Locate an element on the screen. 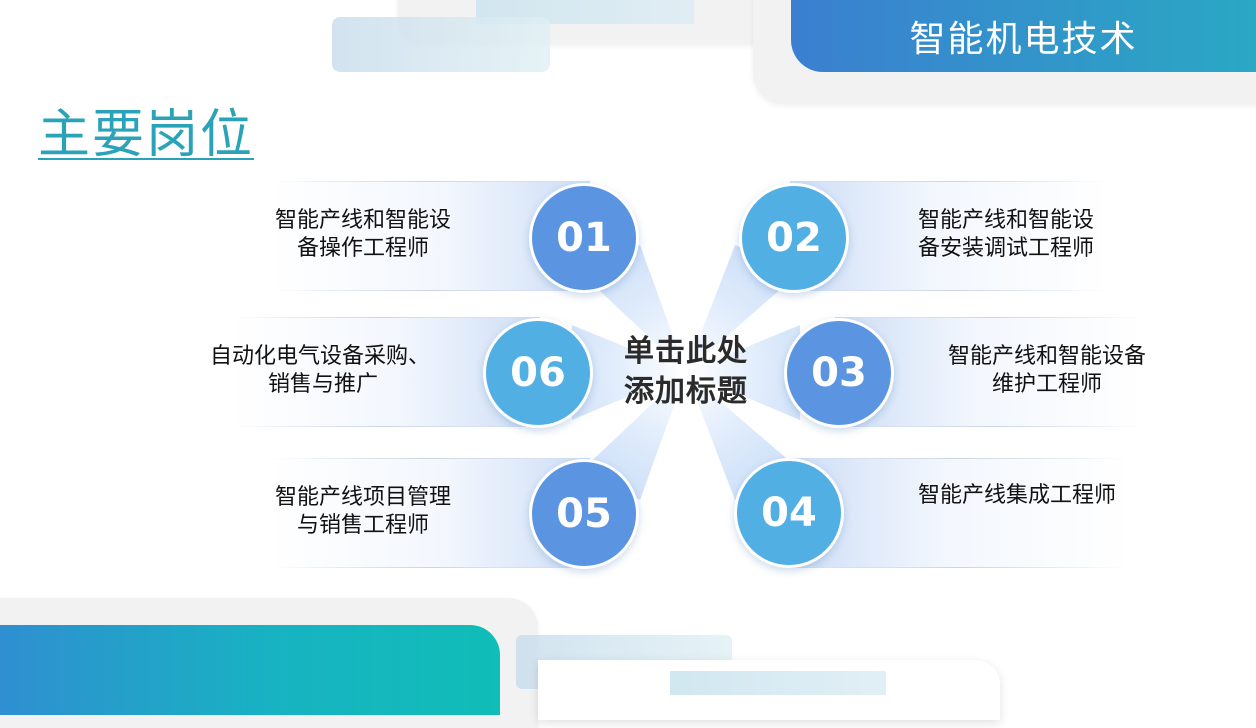  bottom-tint-bar is located at coordinates (778, 683).